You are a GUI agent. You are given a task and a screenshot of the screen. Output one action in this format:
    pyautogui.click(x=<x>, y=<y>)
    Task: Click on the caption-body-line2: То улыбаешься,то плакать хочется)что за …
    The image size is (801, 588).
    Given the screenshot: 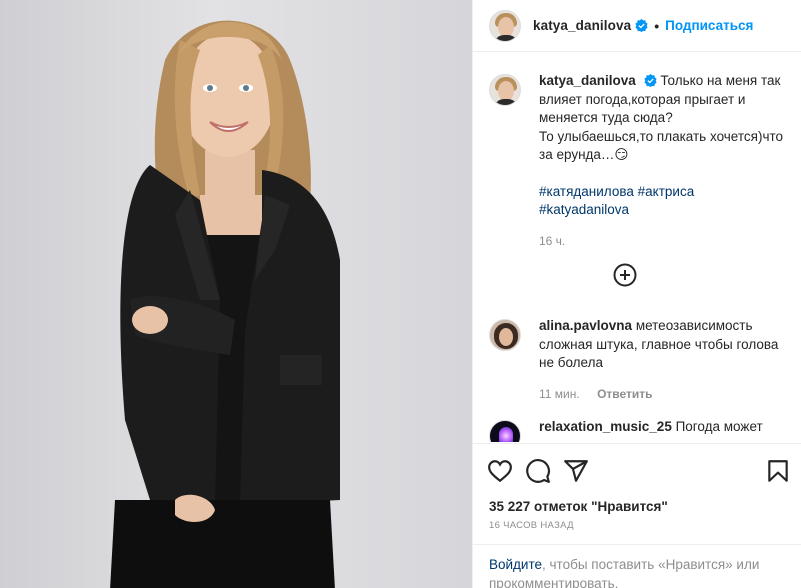 What is the action you would take?
    pyautogui.click(x=661, y=145)
    